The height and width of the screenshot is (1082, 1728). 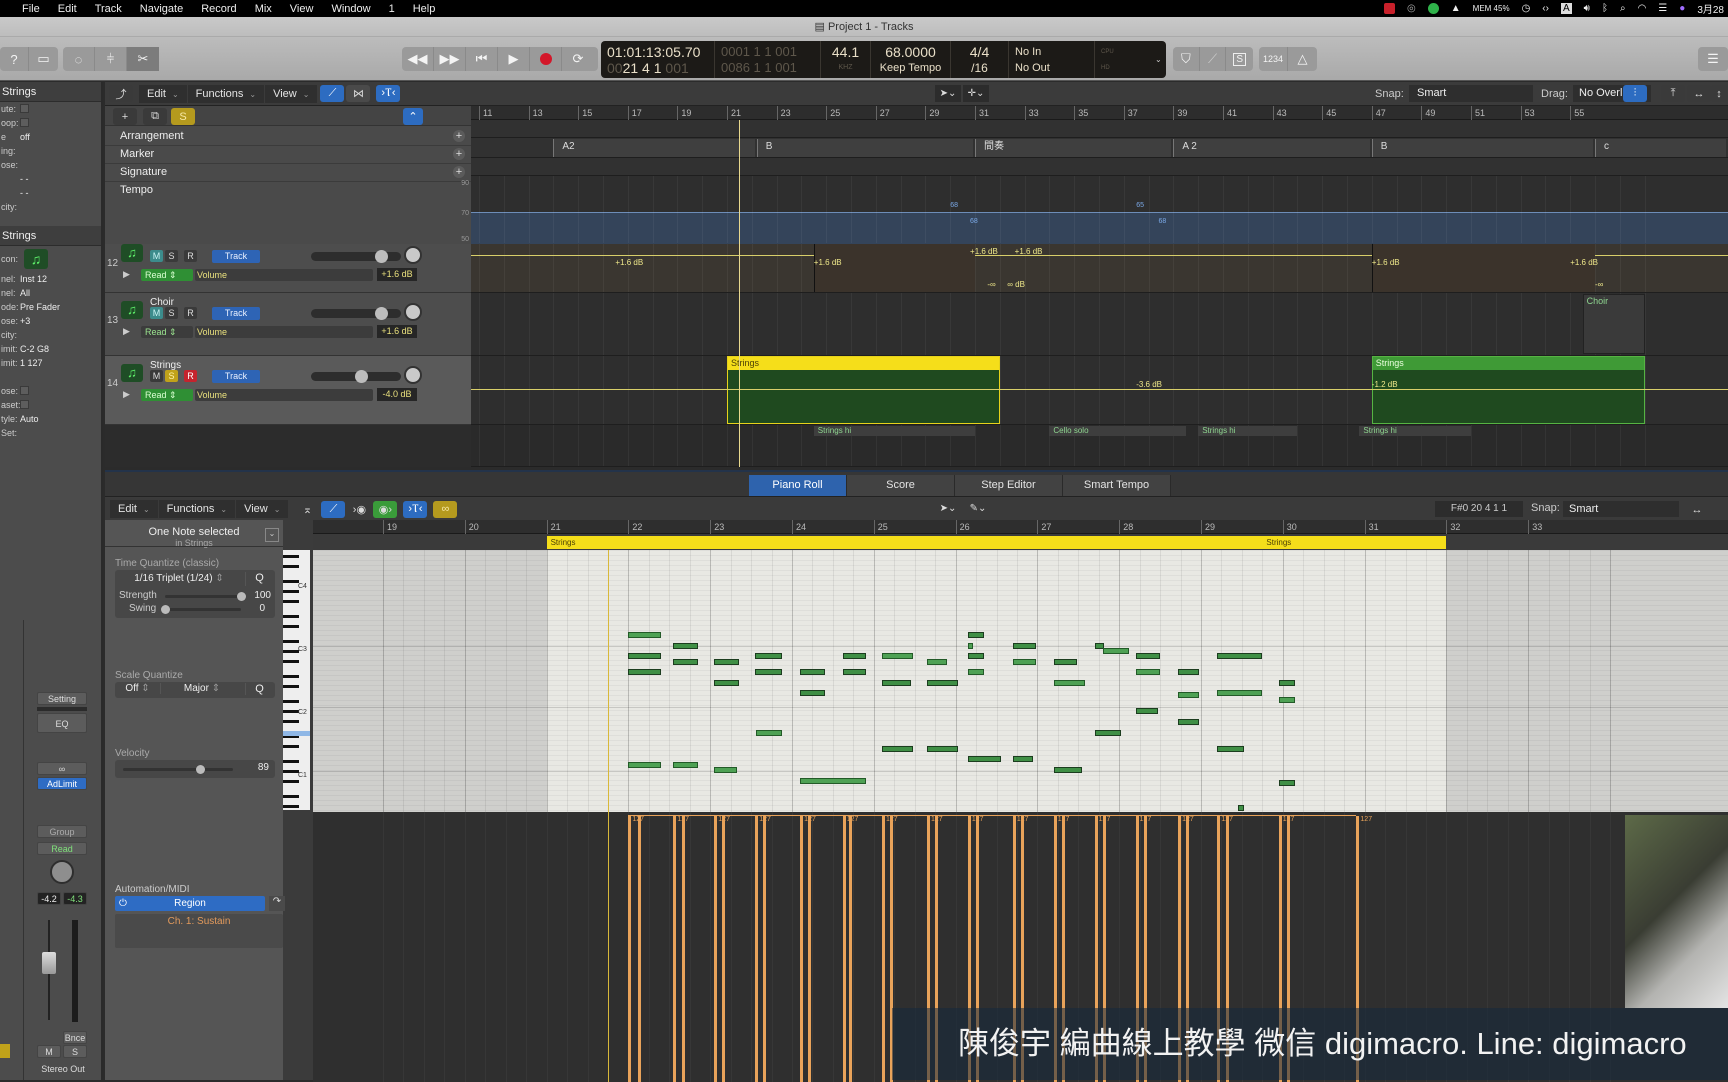 I want to click on scale-quantize-q-button: Q, so click(x=259, y=689).